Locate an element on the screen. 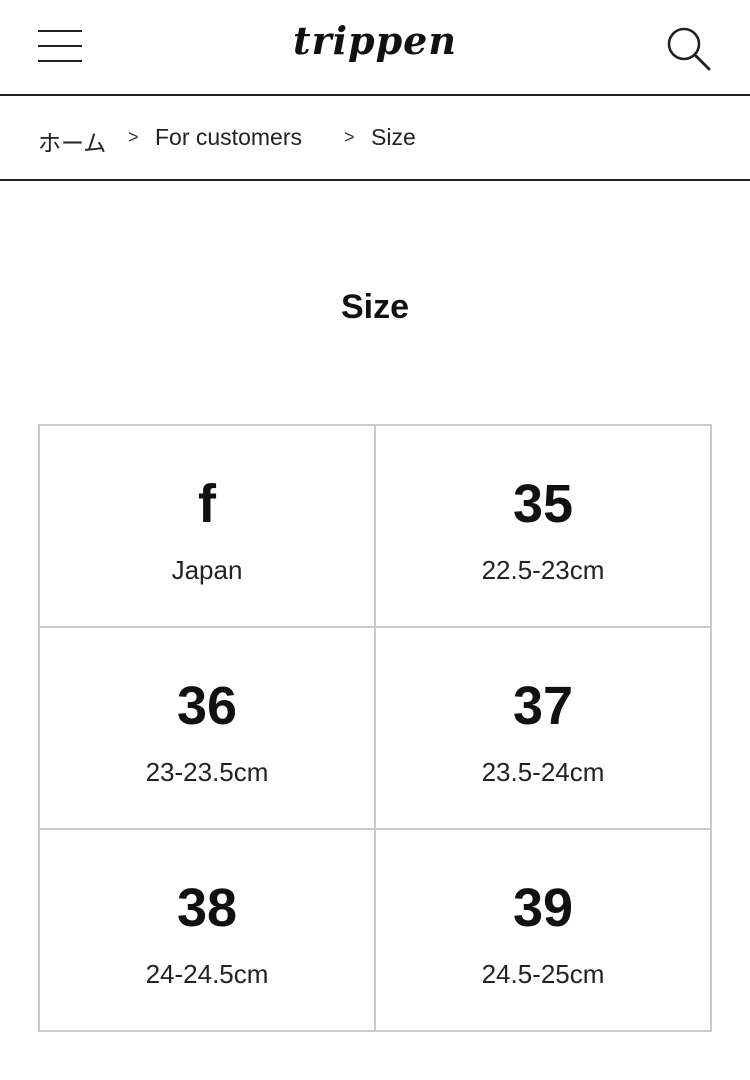 The image size is (750, 1080). size-cell-37: 37 23.5-24cm is located at coordinates (544, 729).